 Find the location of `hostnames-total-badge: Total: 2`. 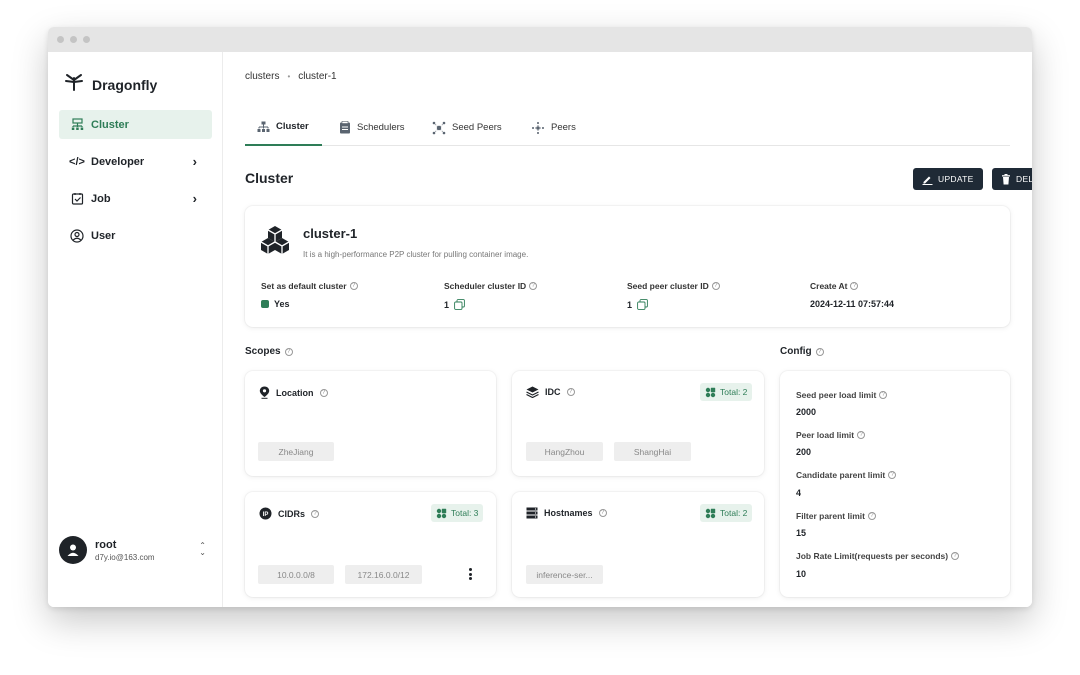

hostnames-total-badge: Total: 2 is located at coordinates (726, 513).